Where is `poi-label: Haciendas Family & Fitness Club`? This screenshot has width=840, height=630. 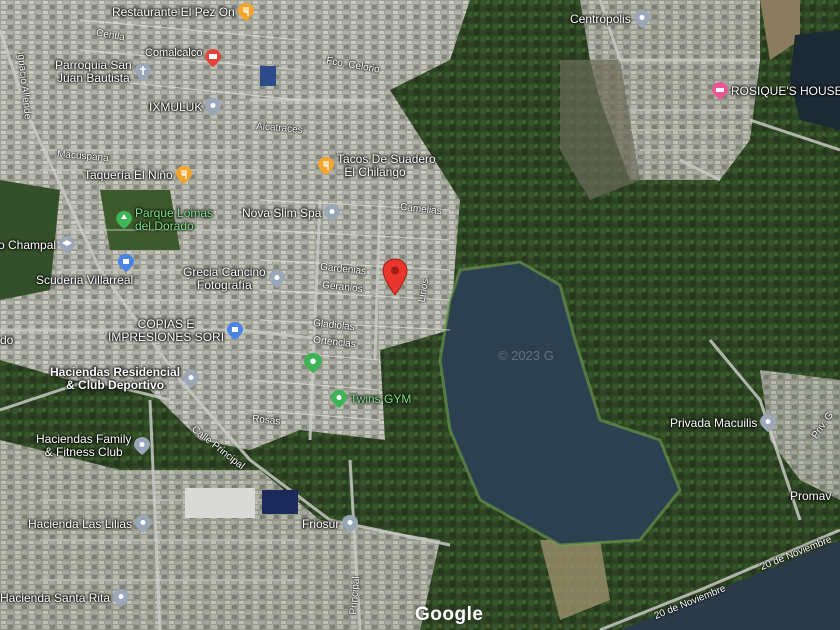
poi-label: Haciendas Family & Fitness Club is located at coordinates (84, 445).